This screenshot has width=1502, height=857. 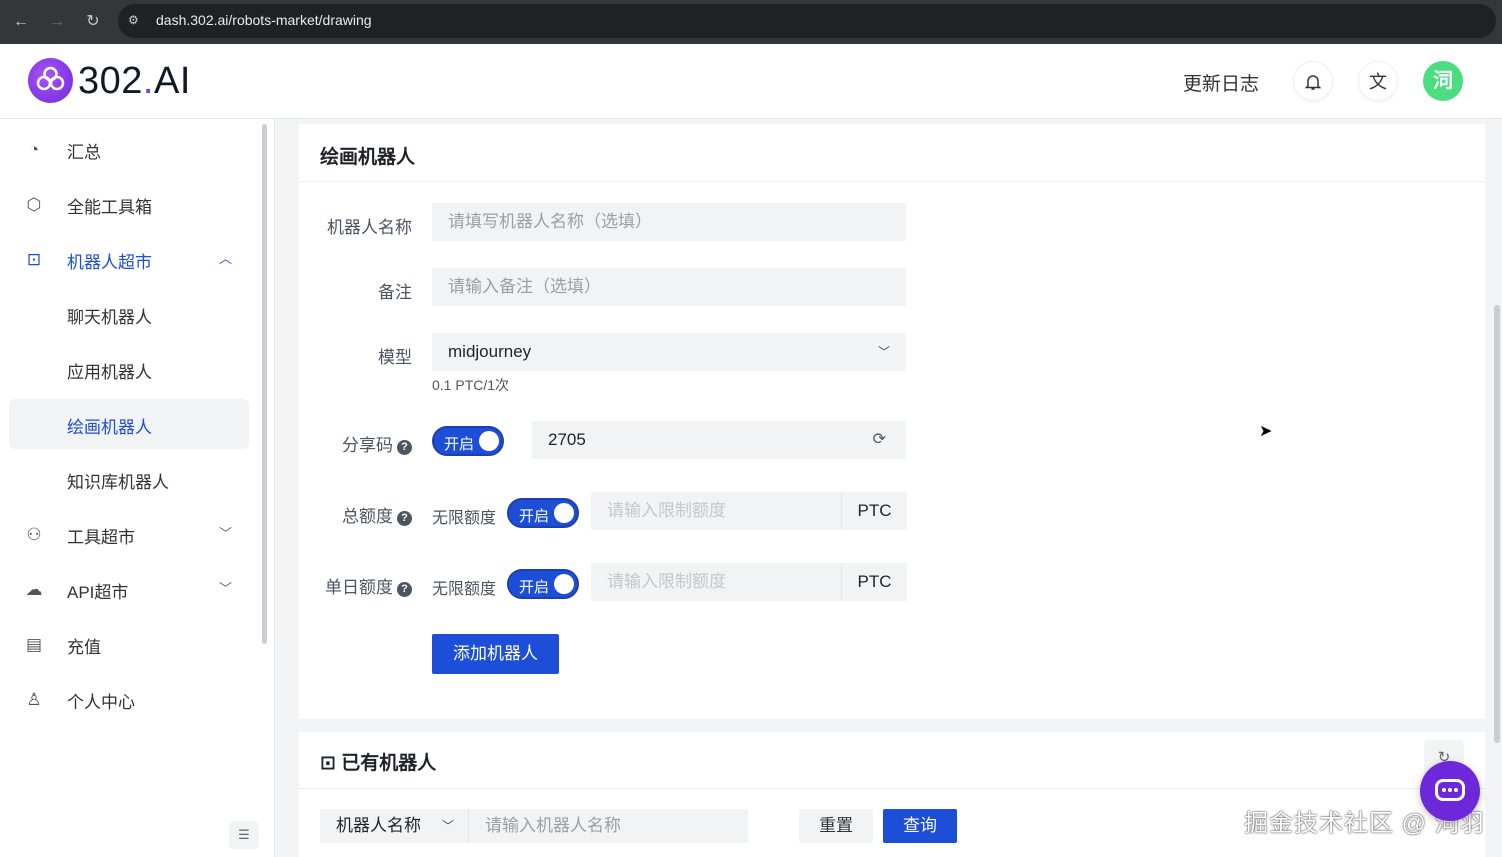 I want to click on total-quota-toggle: 开启, so click(x=543, y=513).